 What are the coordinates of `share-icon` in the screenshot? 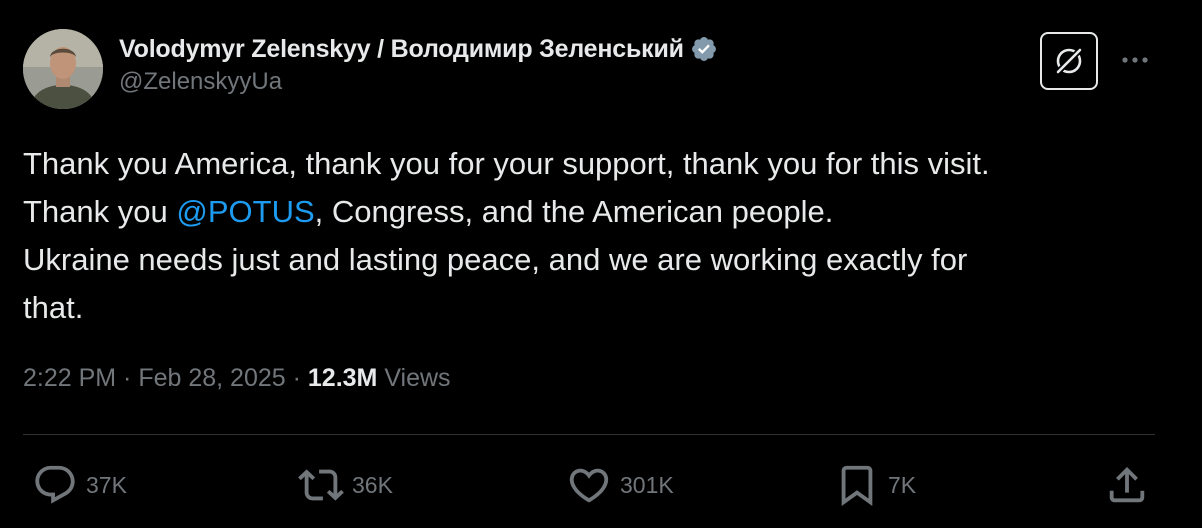 It's located at (1127, 484).